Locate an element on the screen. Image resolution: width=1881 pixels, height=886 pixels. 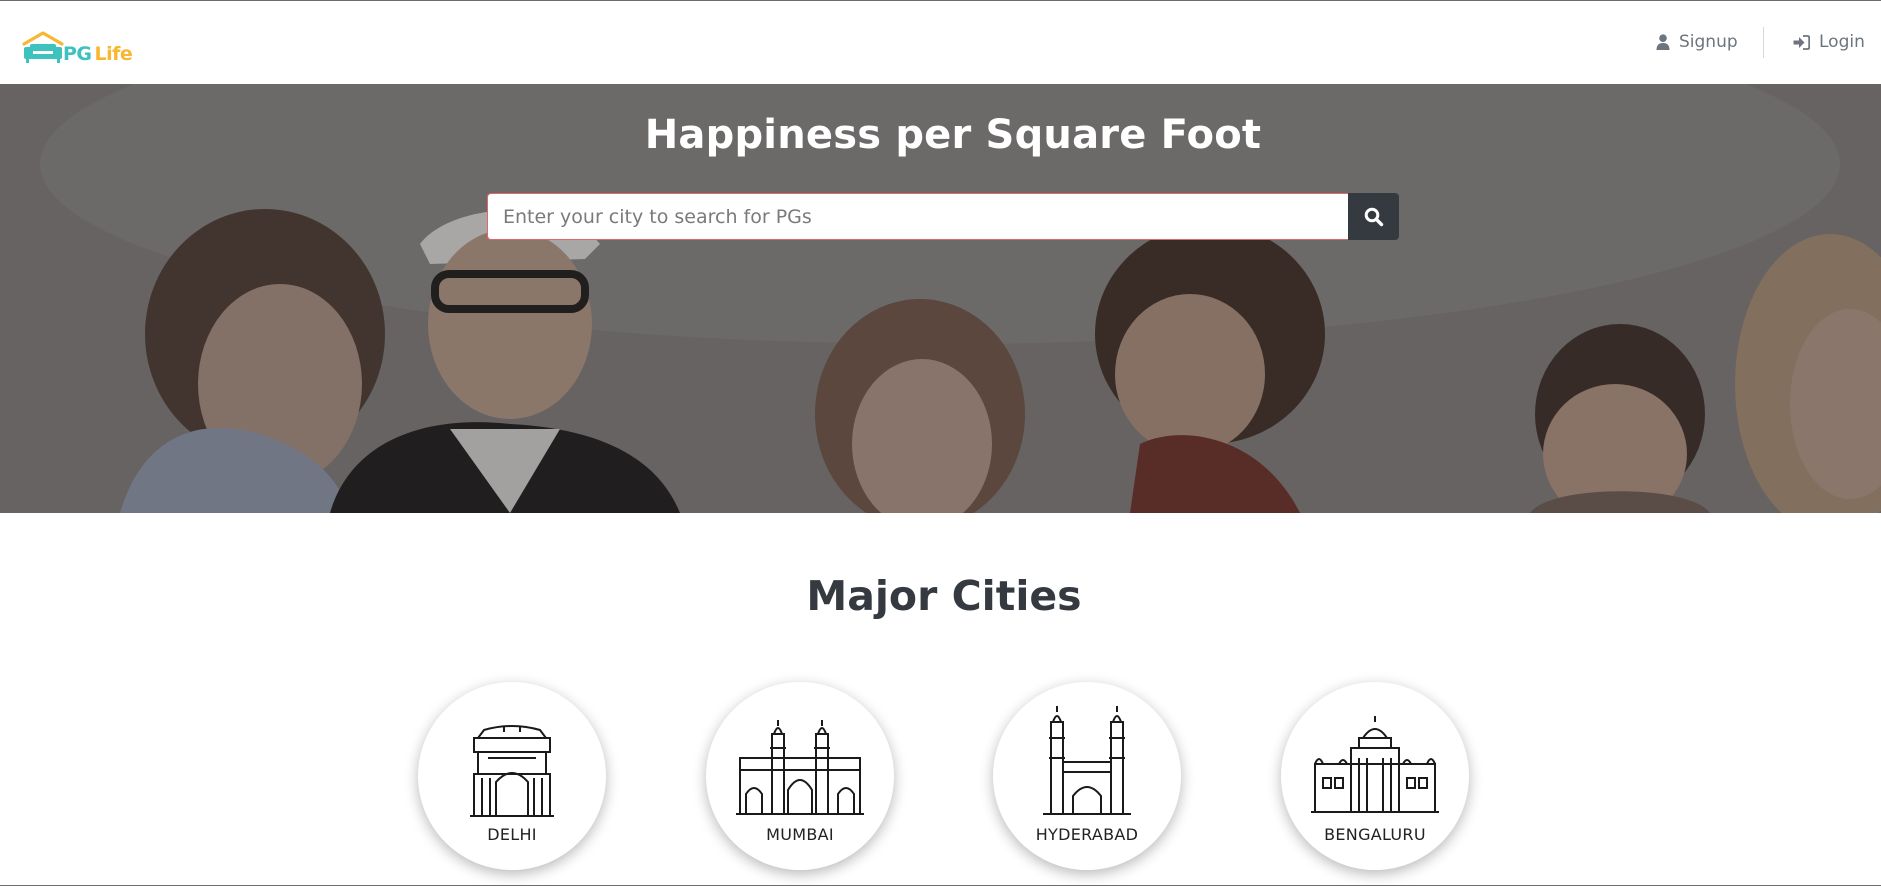
brand-name-pg: PG is located at coordinates (77, 54).